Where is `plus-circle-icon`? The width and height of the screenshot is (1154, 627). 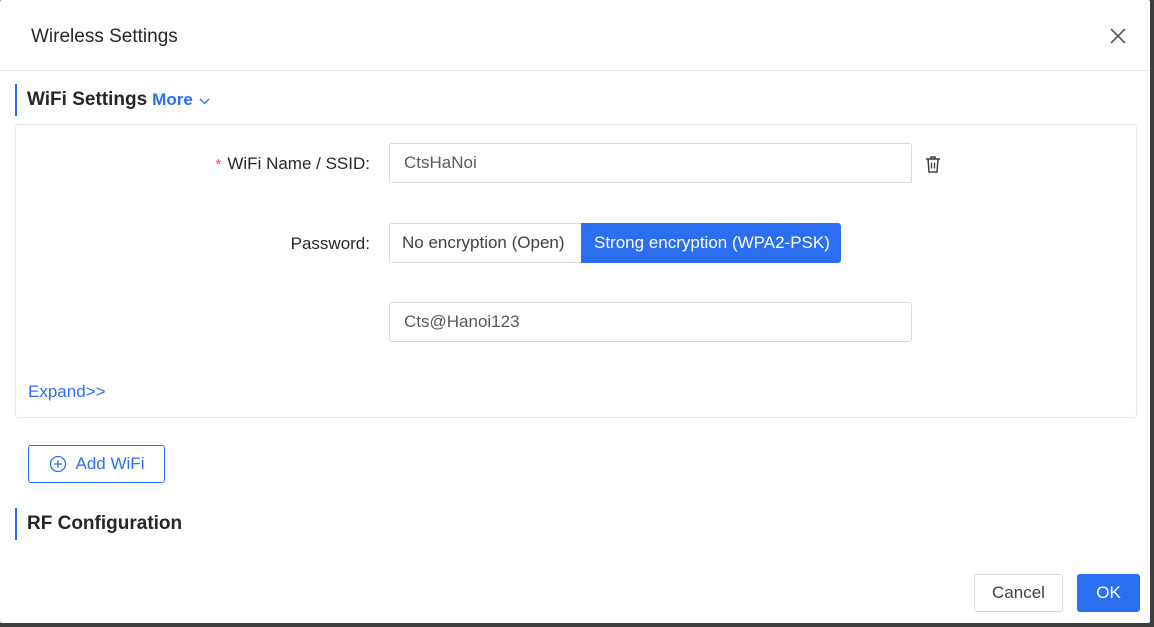 plus-circle-icon is located at coordinates (57, 464).